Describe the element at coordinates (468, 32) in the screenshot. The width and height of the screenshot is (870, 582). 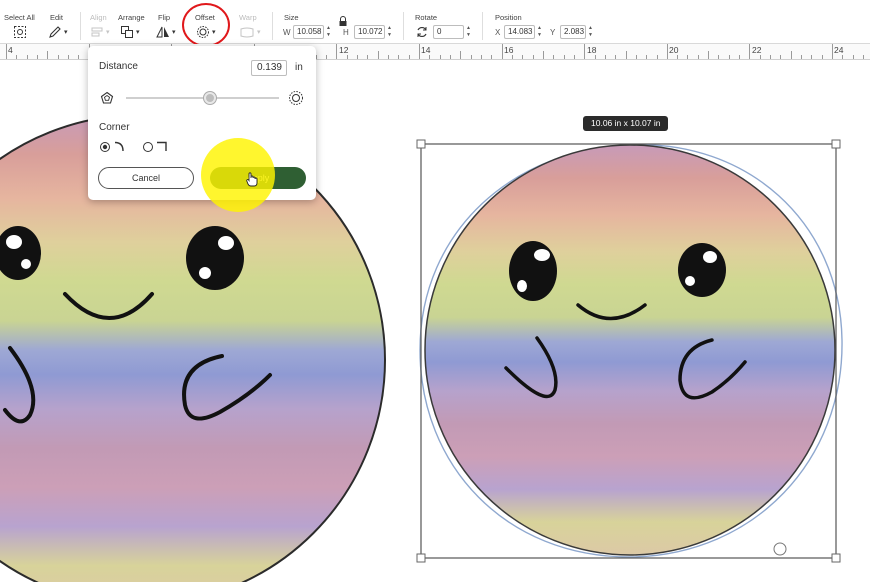
I see `rotate-stepper: ▲ ▼` at that location.